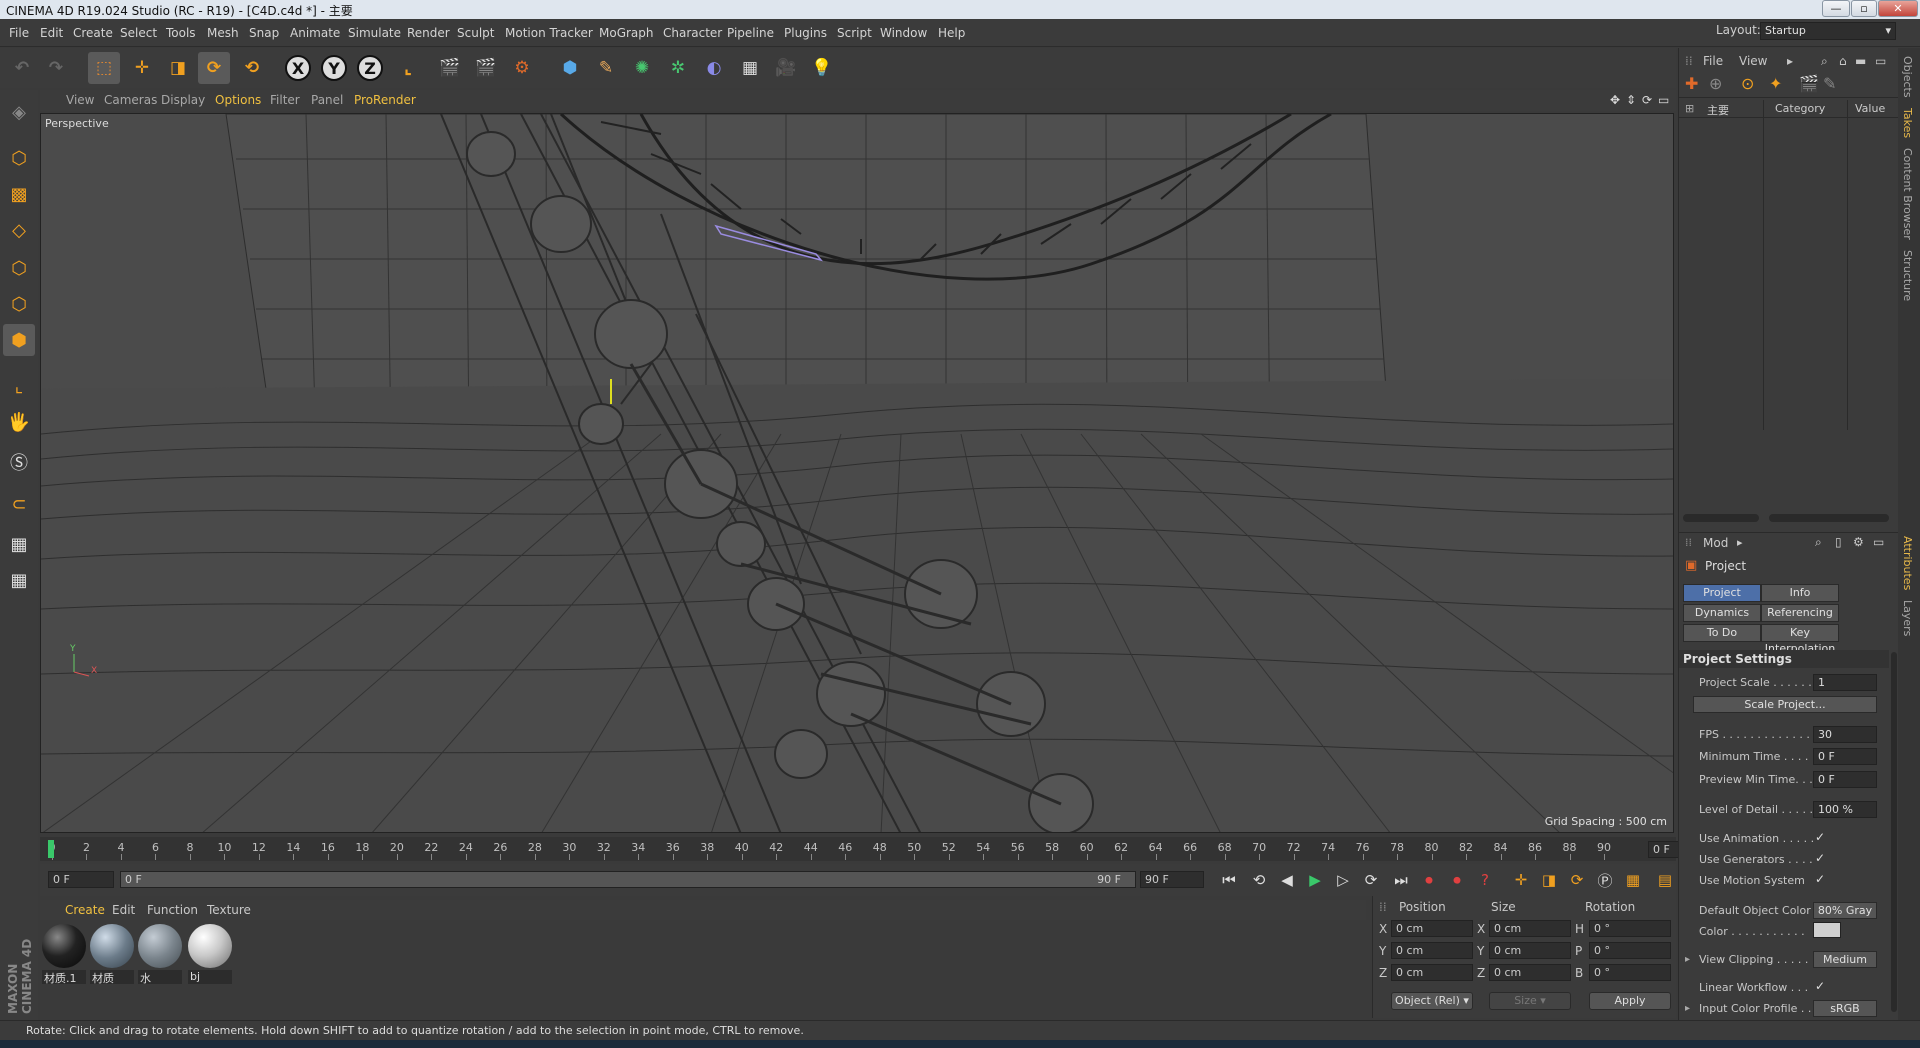  Describe the element at coordinates (1287, 880) in the screenshot. I see `previous-frame-icon: ◀` at that location.